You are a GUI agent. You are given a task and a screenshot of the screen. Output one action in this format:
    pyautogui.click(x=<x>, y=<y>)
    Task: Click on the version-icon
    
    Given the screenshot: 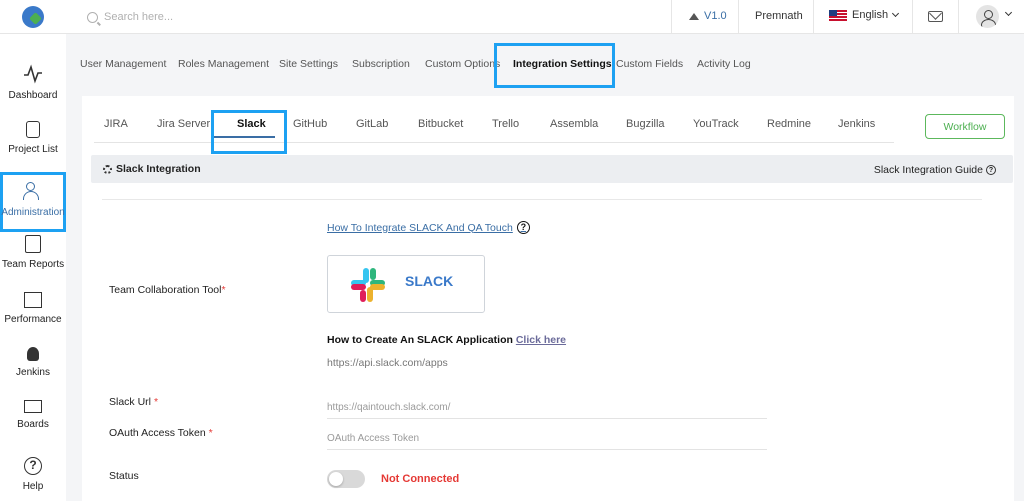 What is the action you would take?
    pyautogui.click(x=694, y=16)
    